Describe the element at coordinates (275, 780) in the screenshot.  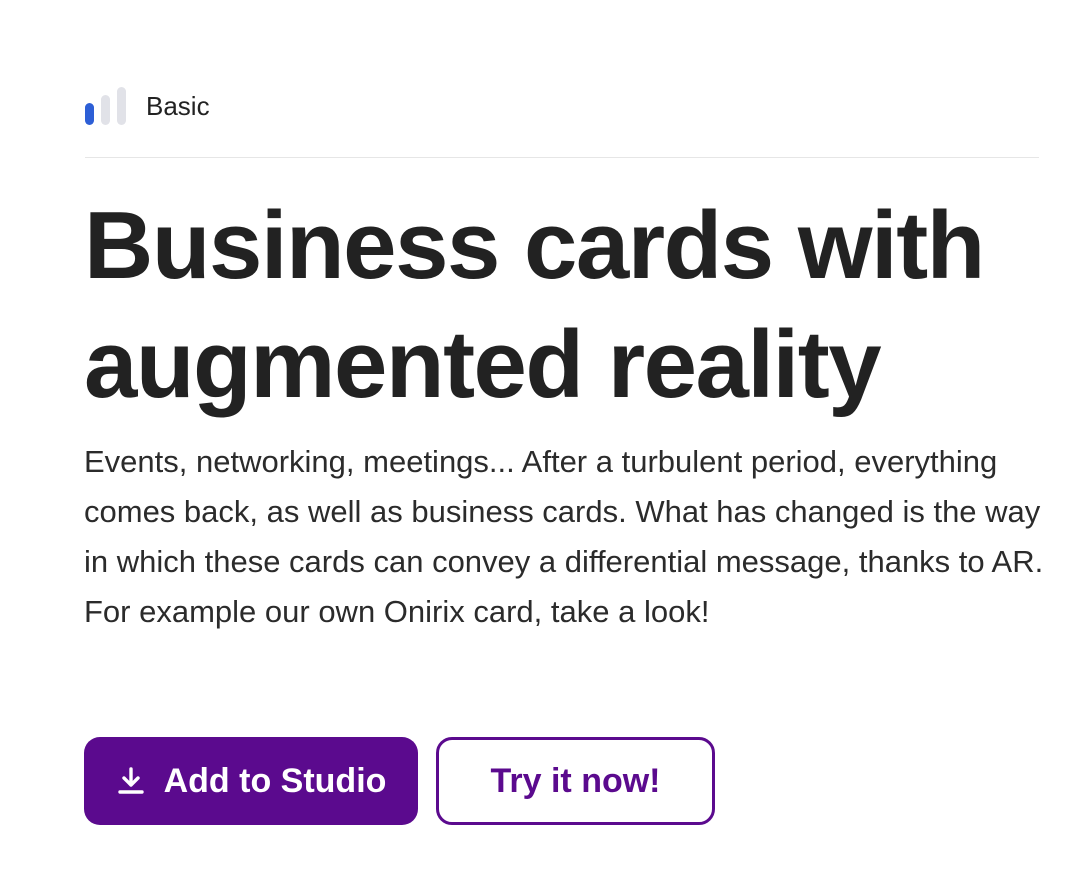
I see `add-to-studio-label: Add to Studio` at that location.